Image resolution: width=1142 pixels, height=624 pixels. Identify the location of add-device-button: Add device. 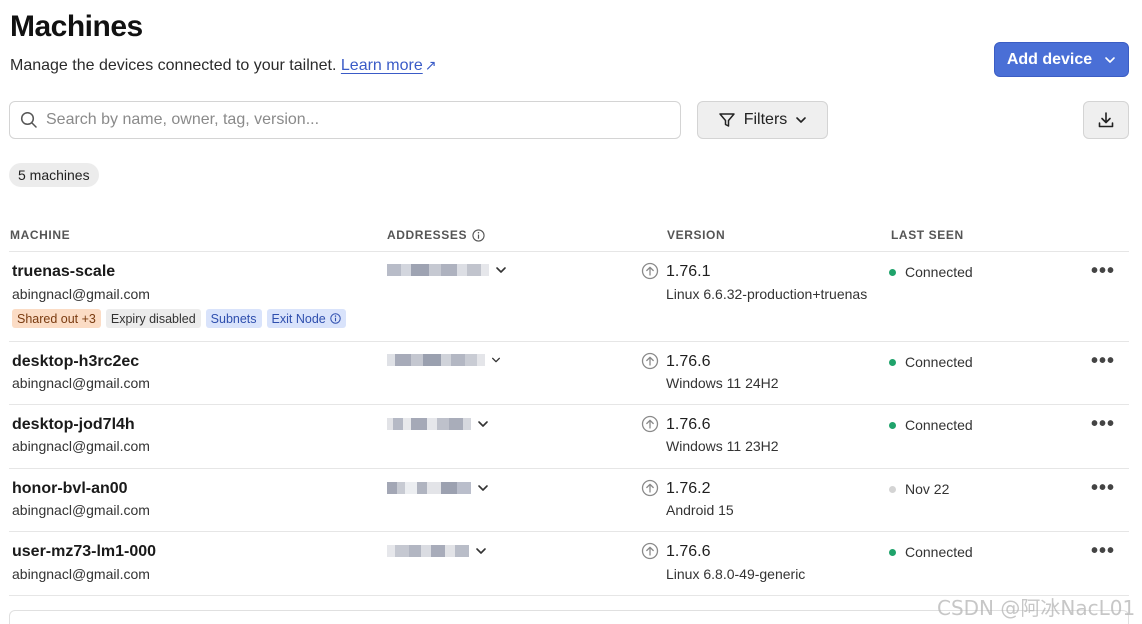
(1061, 59).